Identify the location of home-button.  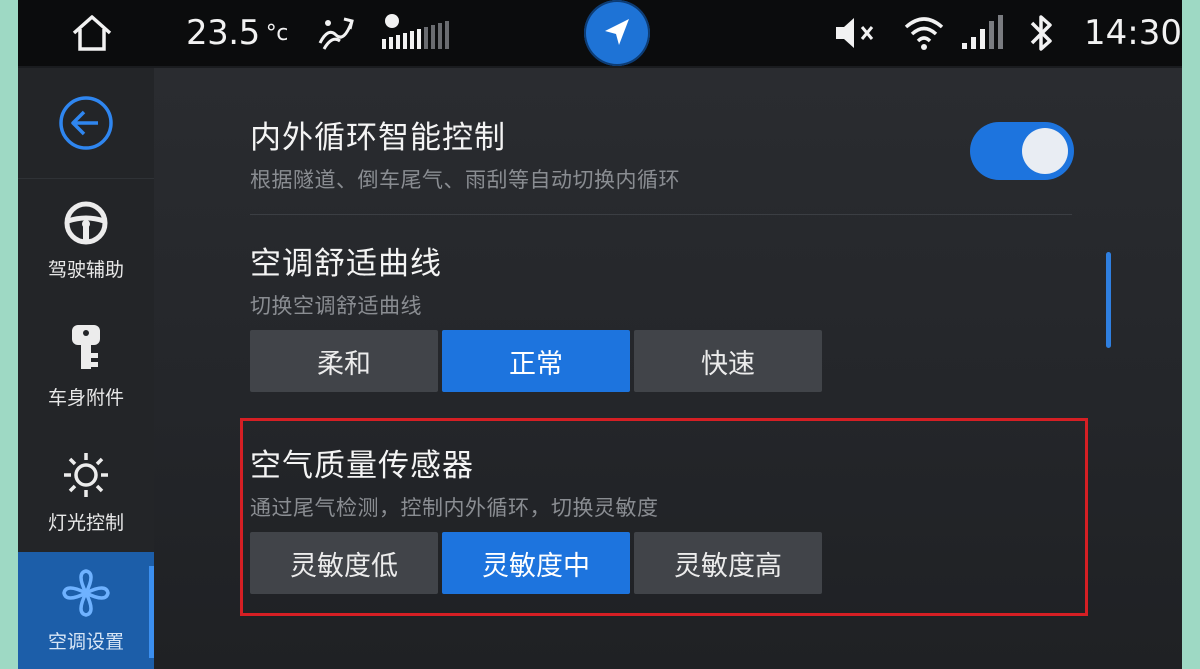
(92, 33).